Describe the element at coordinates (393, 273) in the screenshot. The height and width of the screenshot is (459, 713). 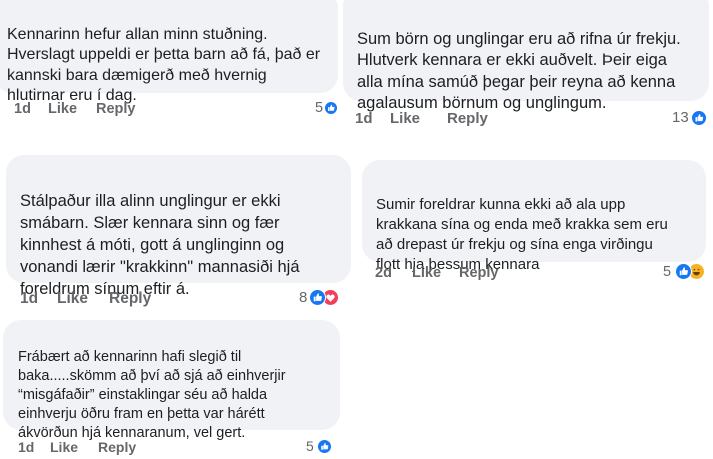
I see `comment-age: 2d` at that location.